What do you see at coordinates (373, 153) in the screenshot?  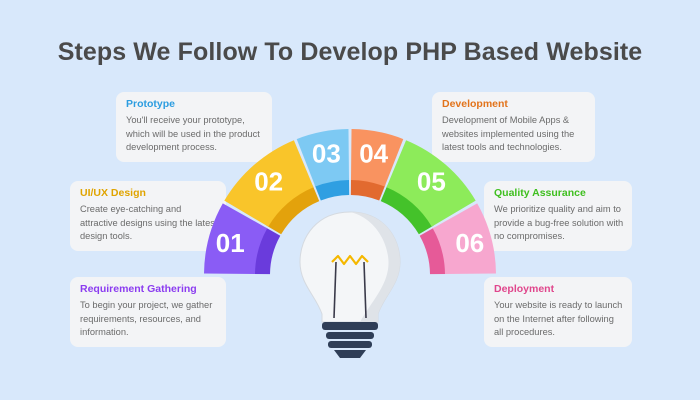 I see `step-number: 04` at bounding box center [373, 153].